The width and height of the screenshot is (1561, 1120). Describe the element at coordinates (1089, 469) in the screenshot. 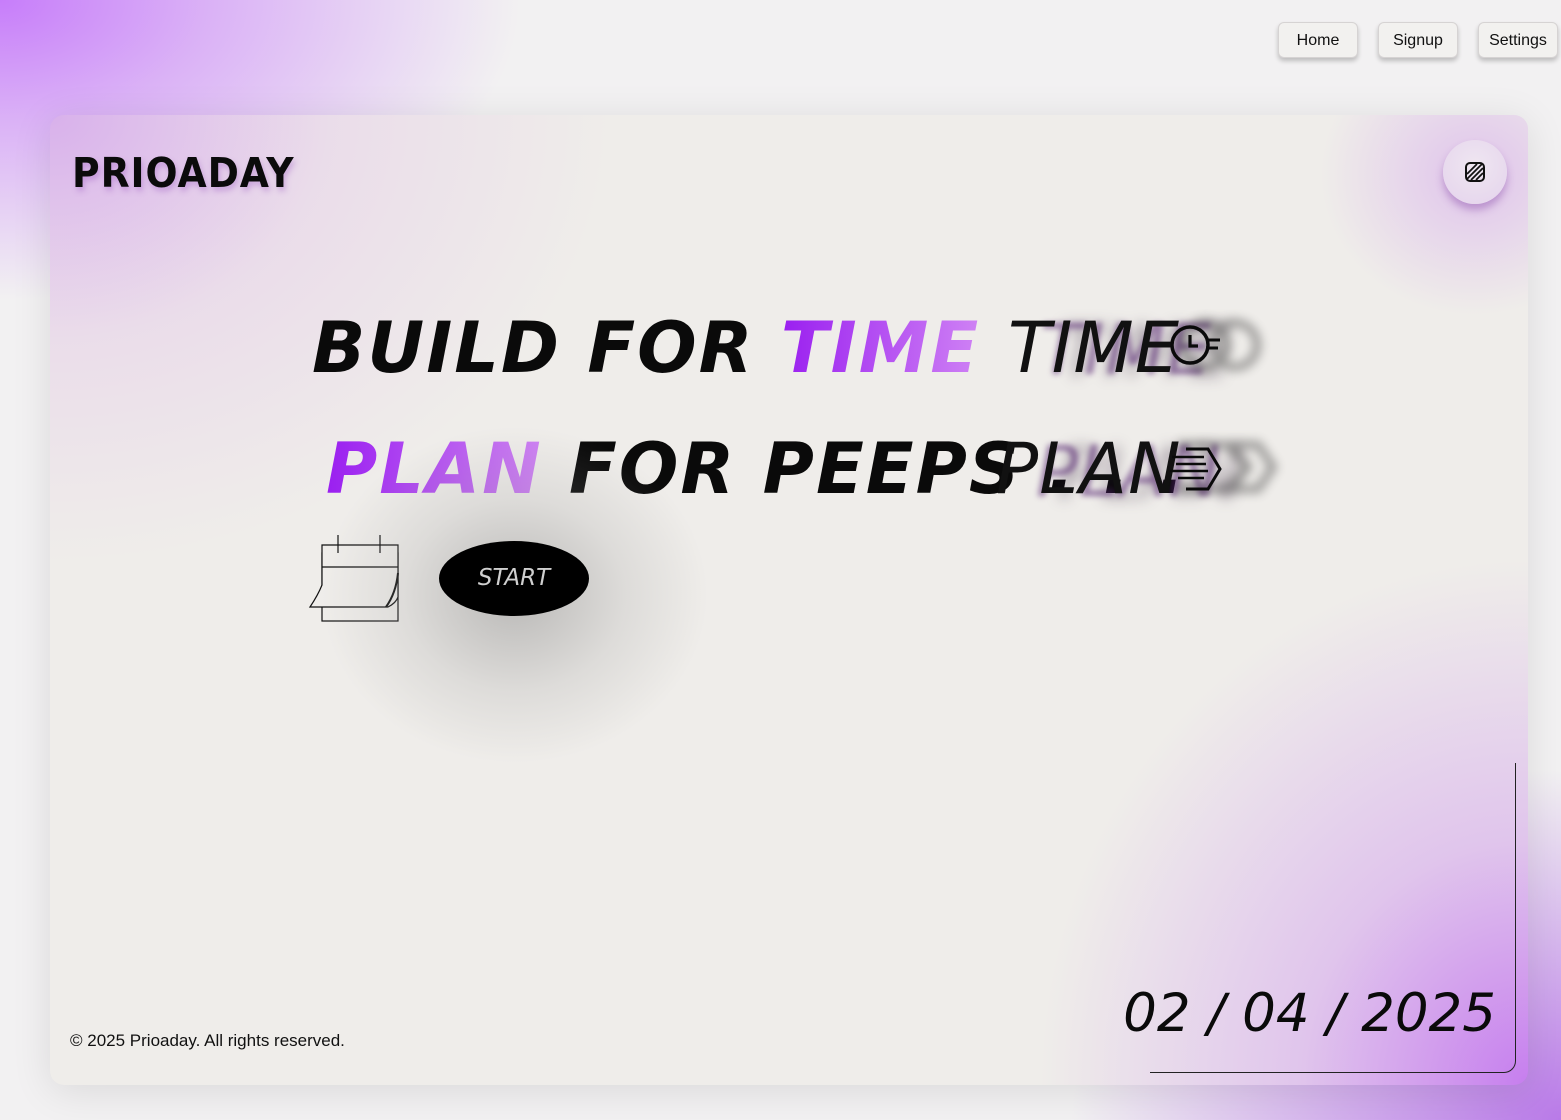

I see `ghost-plan-word: PLAN` at that location.